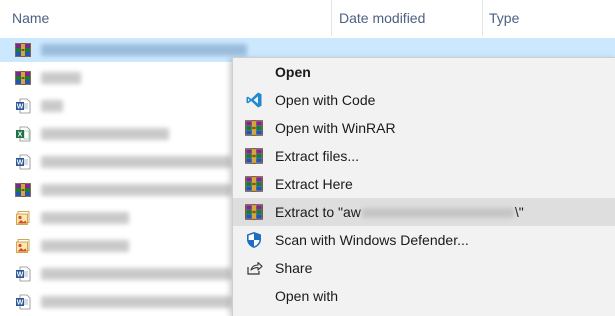  I want to click on column-type-header: Type, so click(504, 18).